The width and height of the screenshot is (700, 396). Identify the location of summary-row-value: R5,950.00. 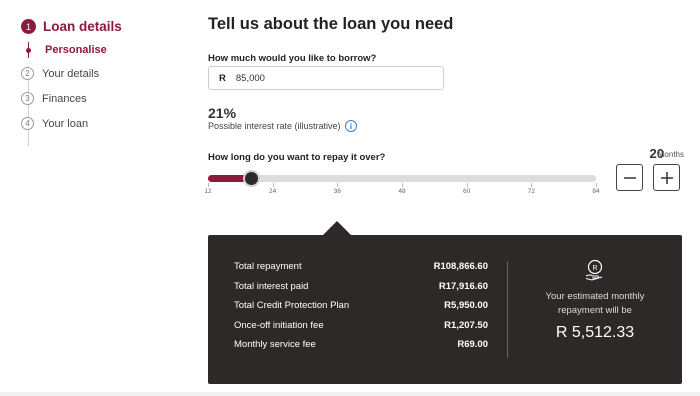
(466, 305).